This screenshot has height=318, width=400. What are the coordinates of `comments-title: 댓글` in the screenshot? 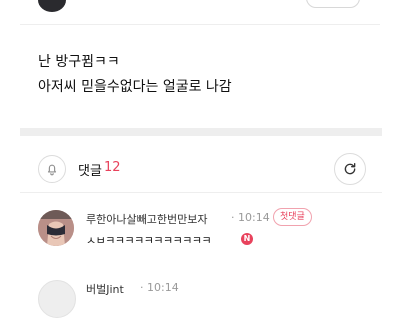 It's located at (90, 171).